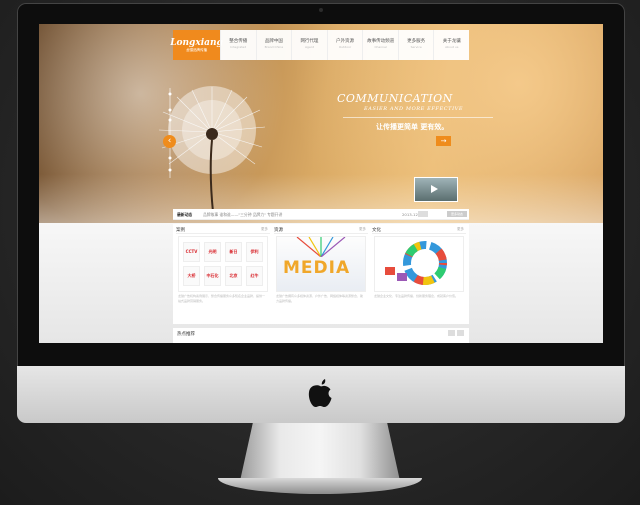 The image size is (640, 505). I want to click on nav-label-en: Integrated, so click(238, 47).